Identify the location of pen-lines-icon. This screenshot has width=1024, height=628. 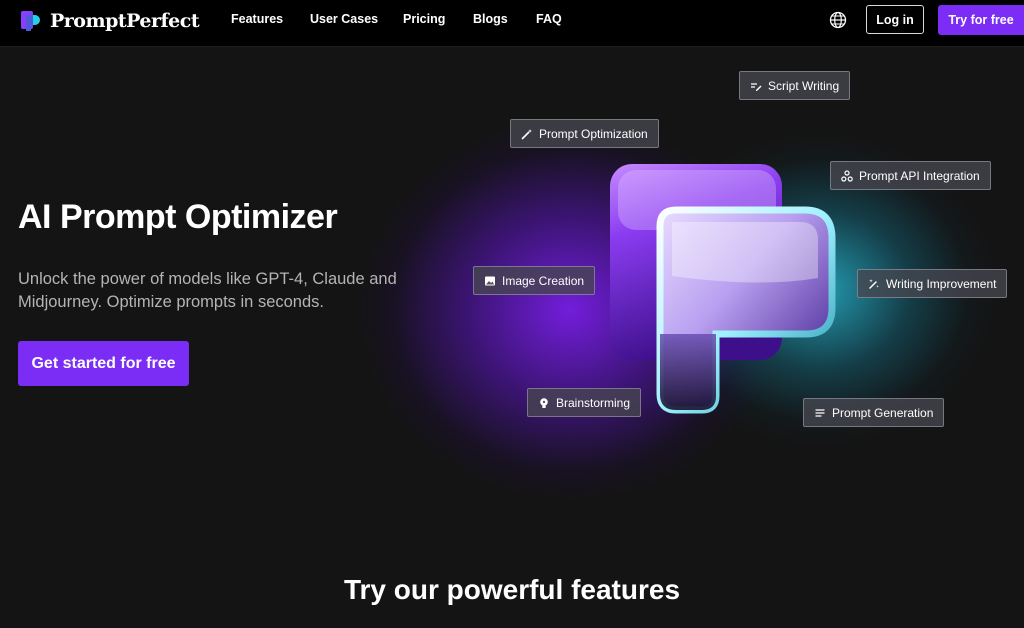
(756, 86).